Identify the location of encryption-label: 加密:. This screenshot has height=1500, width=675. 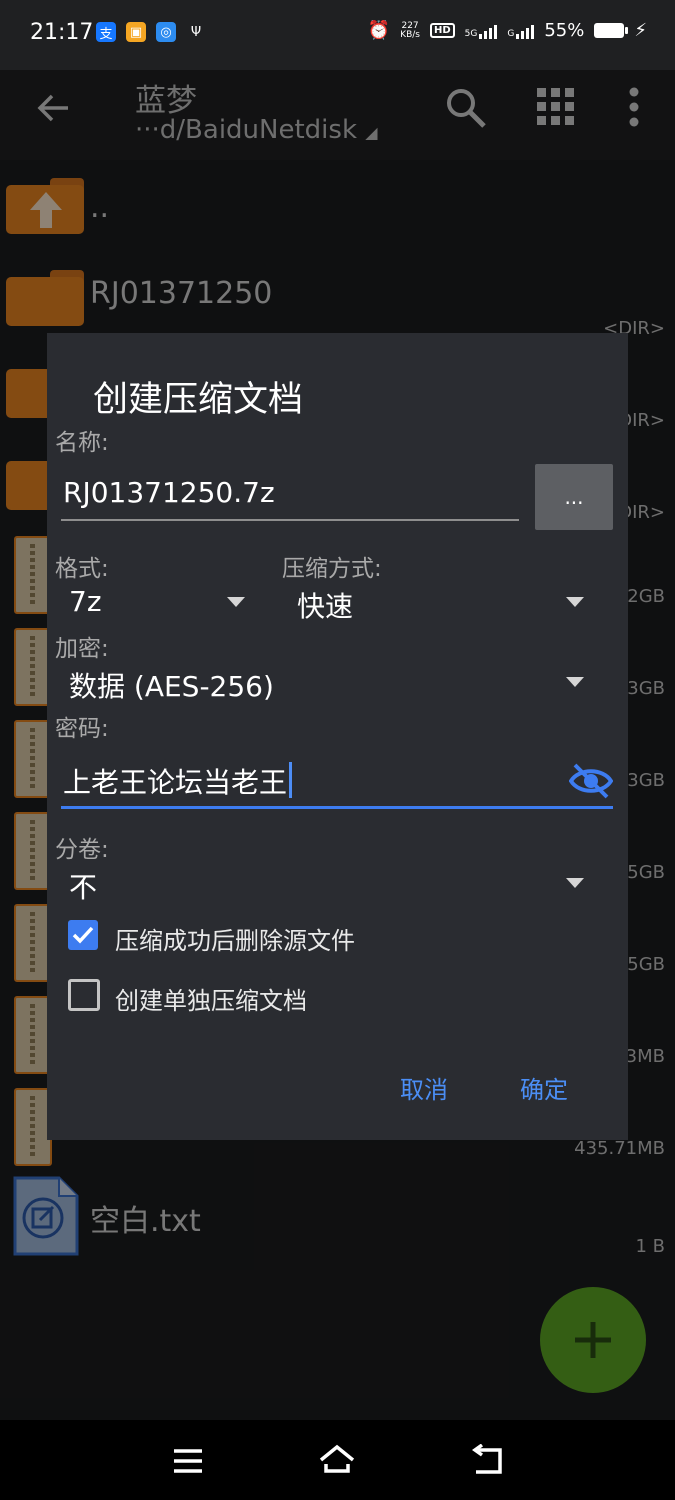
(82, 649).